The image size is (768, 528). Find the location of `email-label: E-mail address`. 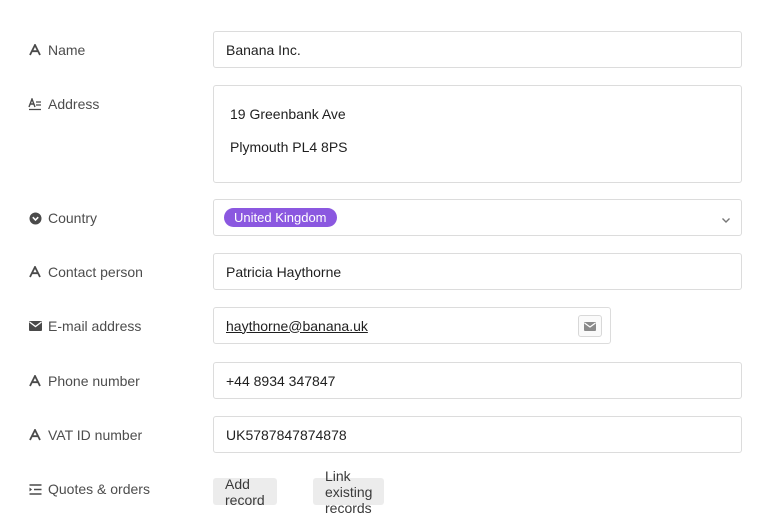

email-label: E-mail address is located at coordinates (84, 326).